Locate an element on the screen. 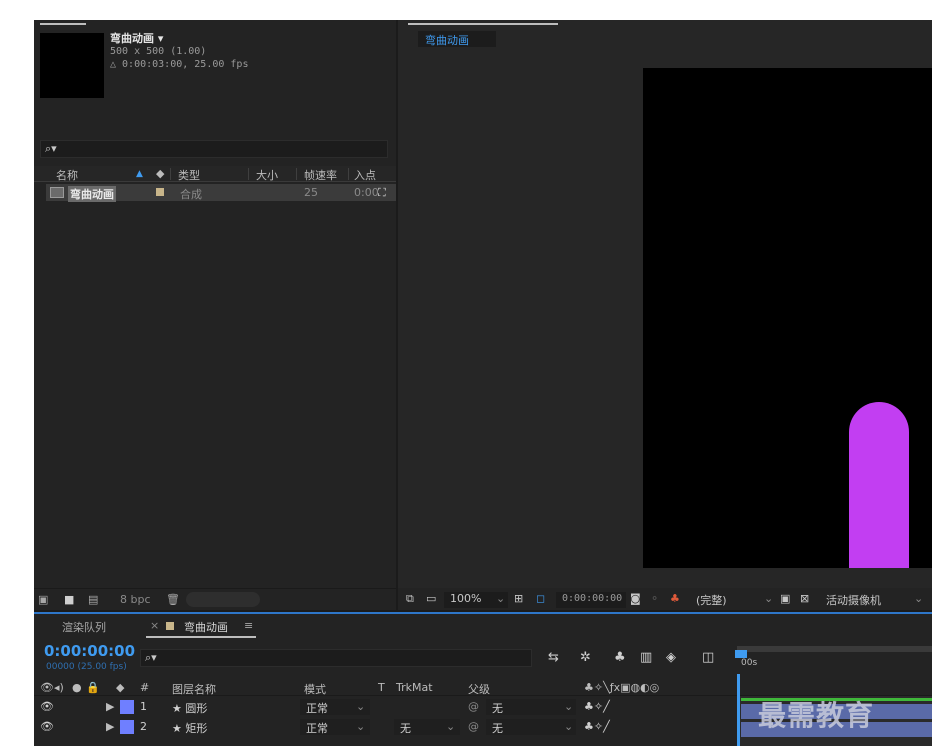 This screenshot has width=944, height=756. project-footer: ▣ ■ ▤ 8 bpc 🗑 is located at coordinates (215, 599).